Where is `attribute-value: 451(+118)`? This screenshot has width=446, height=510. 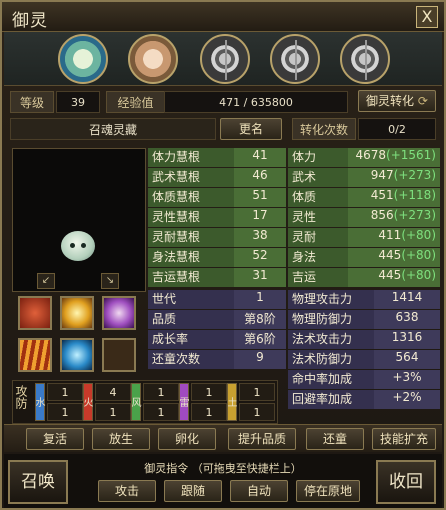 attribute-value: 451(+118) is located at coordinates (394, 197).